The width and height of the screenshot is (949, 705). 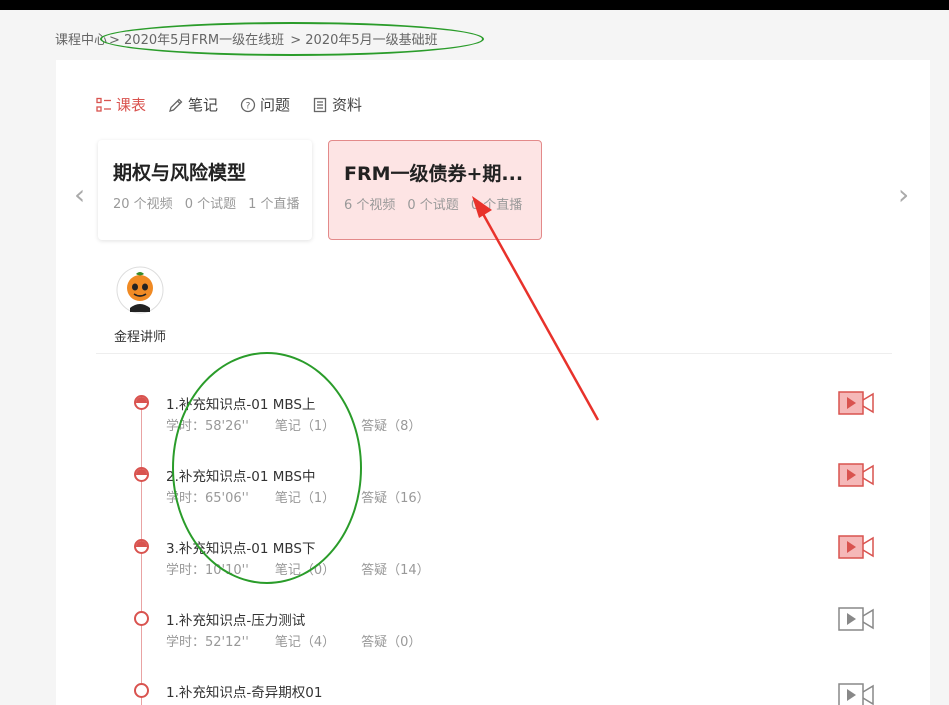 I want to click on course-meta: 6 个视频 0 个试题 0 个直播, so click(x=435, y=203).